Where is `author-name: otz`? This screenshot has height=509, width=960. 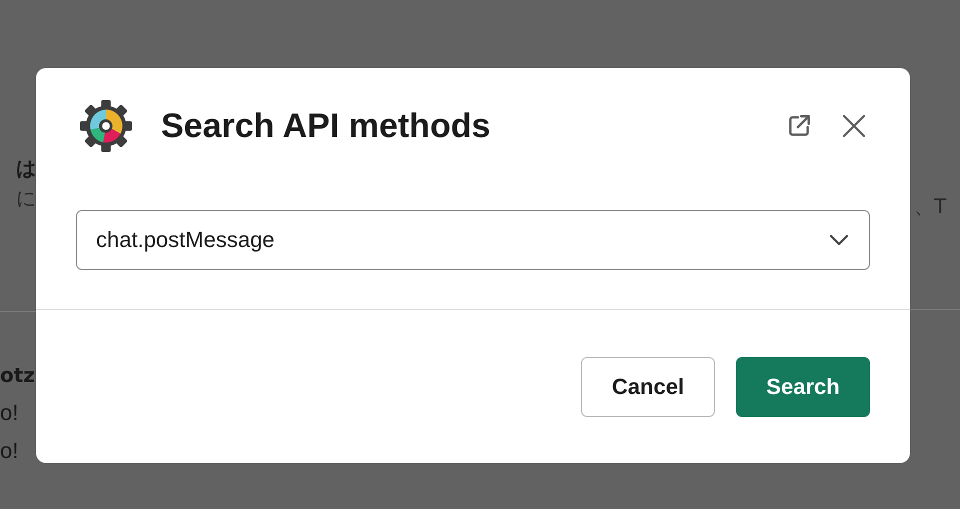 author-name: otz is located at coordinates (17, 375).